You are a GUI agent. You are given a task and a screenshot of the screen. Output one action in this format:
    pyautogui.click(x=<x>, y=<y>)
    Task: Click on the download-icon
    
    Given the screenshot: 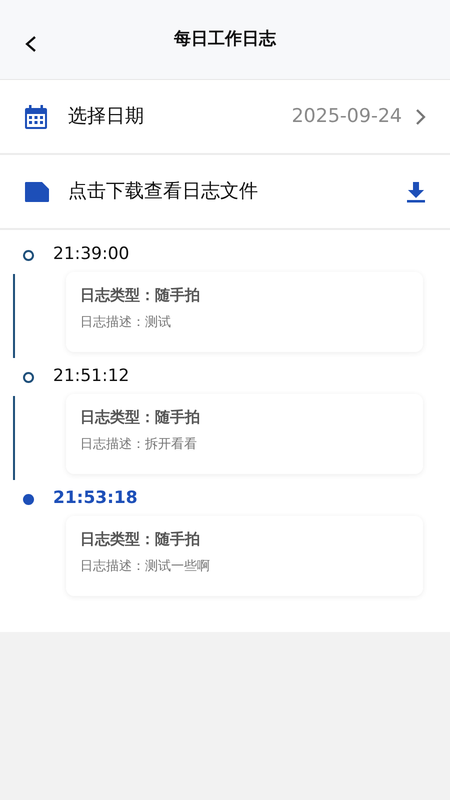 What is the action you would take?
    pyautogui.click(x=416, y=191)
    